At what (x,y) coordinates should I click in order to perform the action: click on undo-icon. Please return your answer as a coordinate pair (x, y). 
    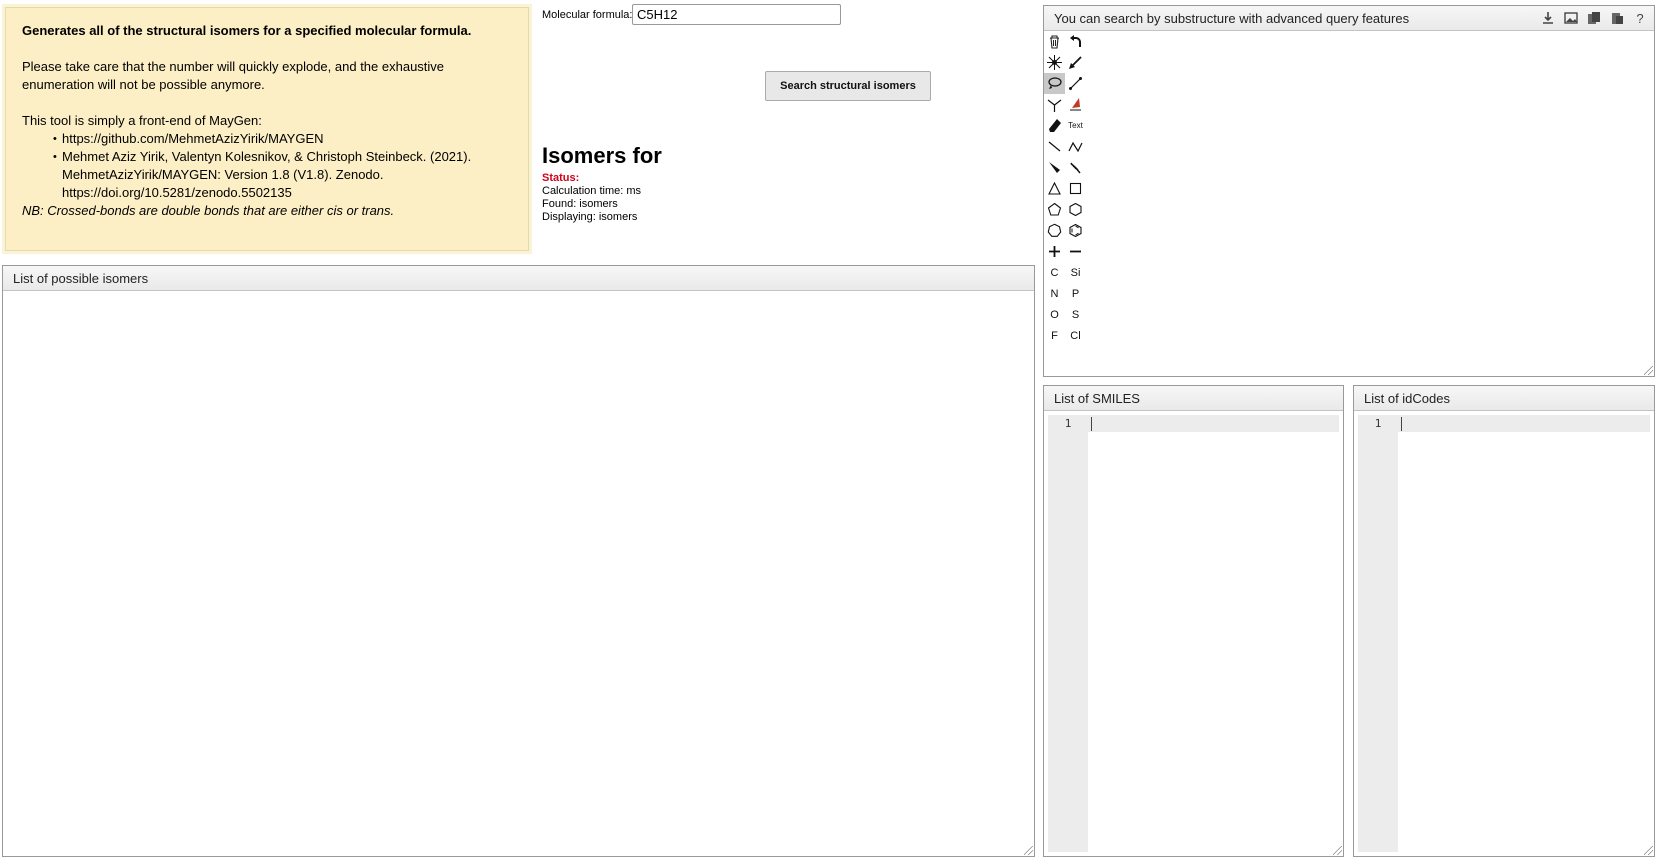
    Looking at the image, I should click on (1075, 41).